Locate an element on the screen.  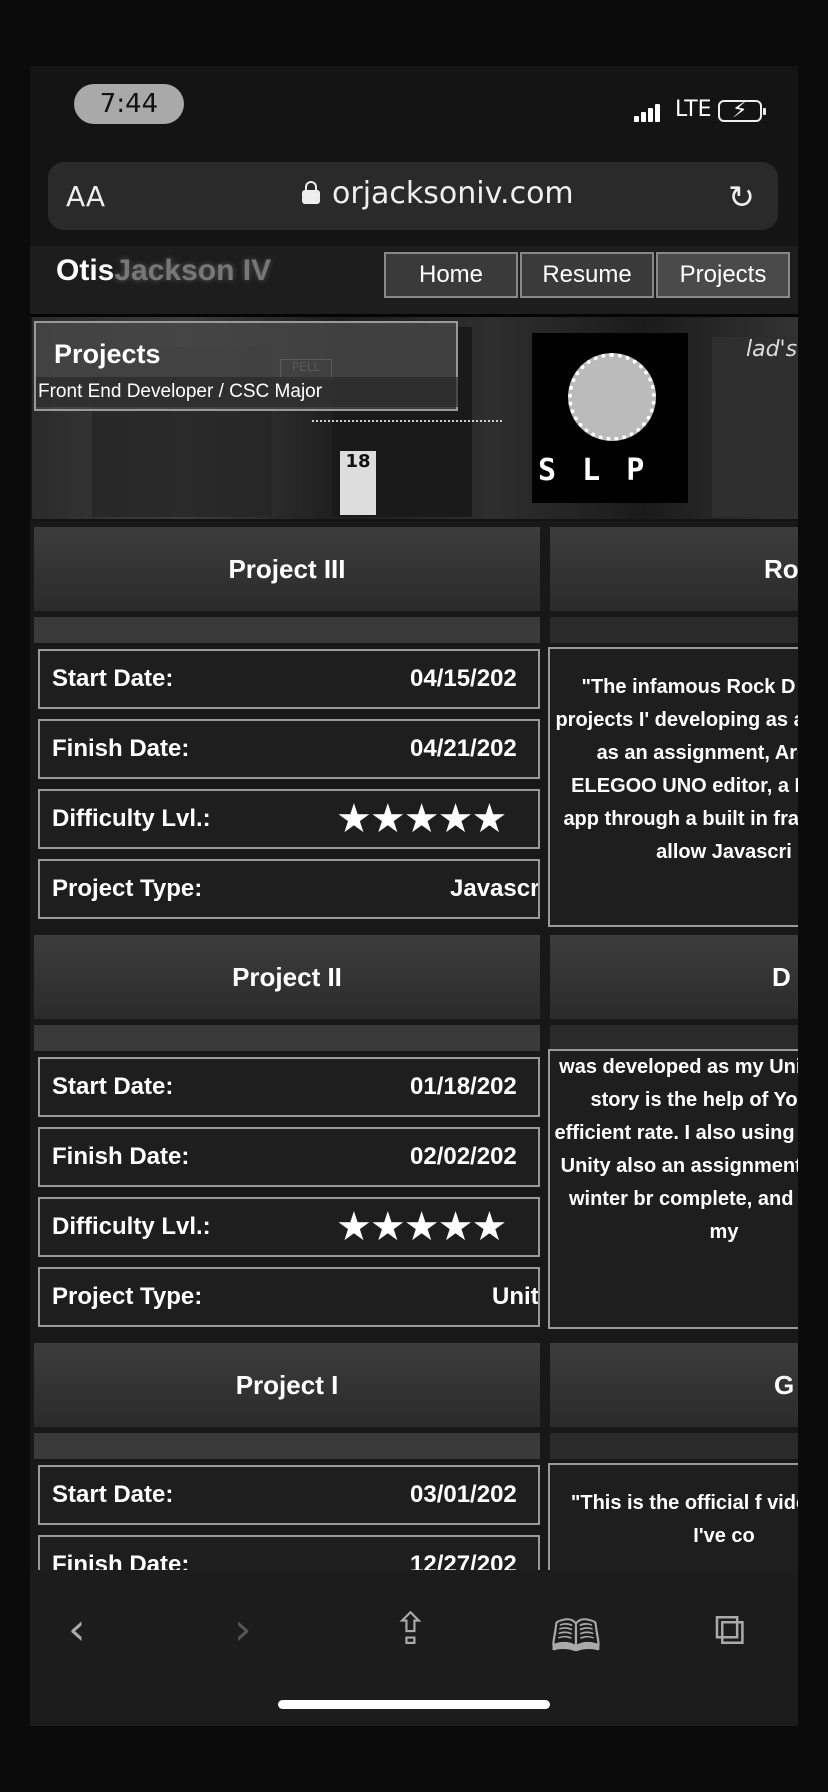
network-type: LTE is located at coordinates (693, 109).